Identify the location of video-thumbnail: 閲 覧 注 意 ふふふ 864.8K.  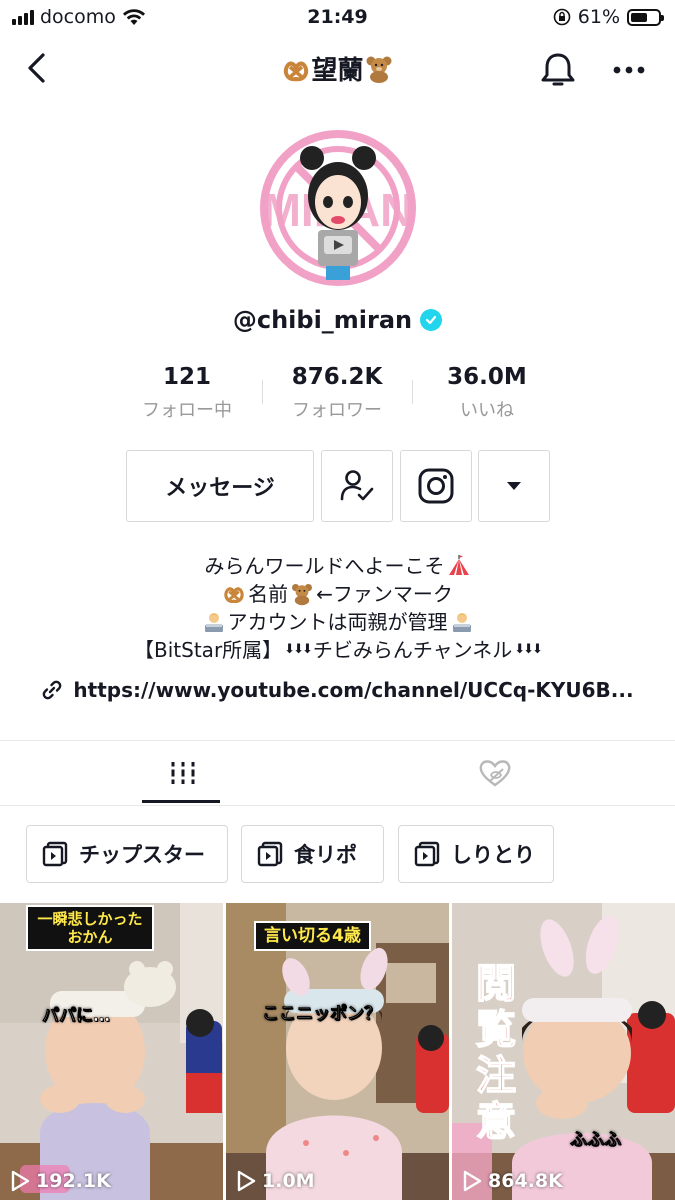
(563, 1051).